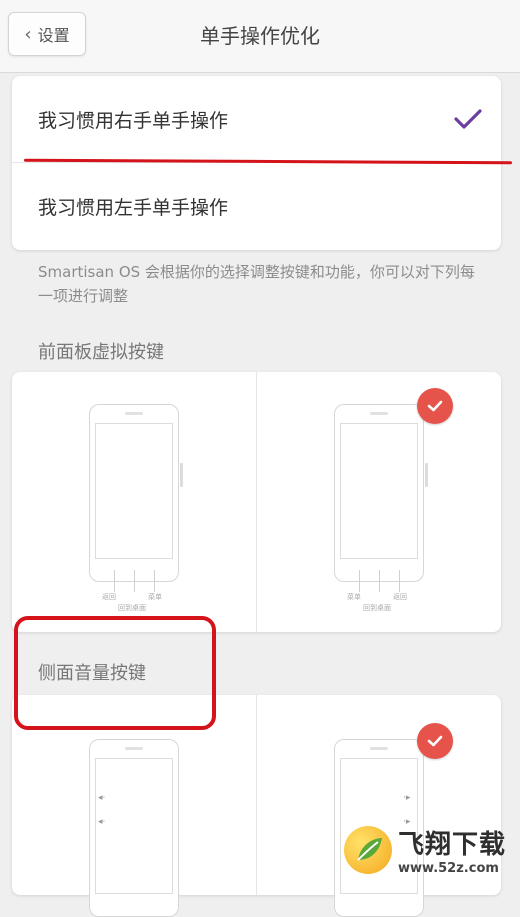 This screenshot has height=917, width=520. I want to click on front-panel-option-right: 菜单 返回 回到桌面, so click(379, 502).